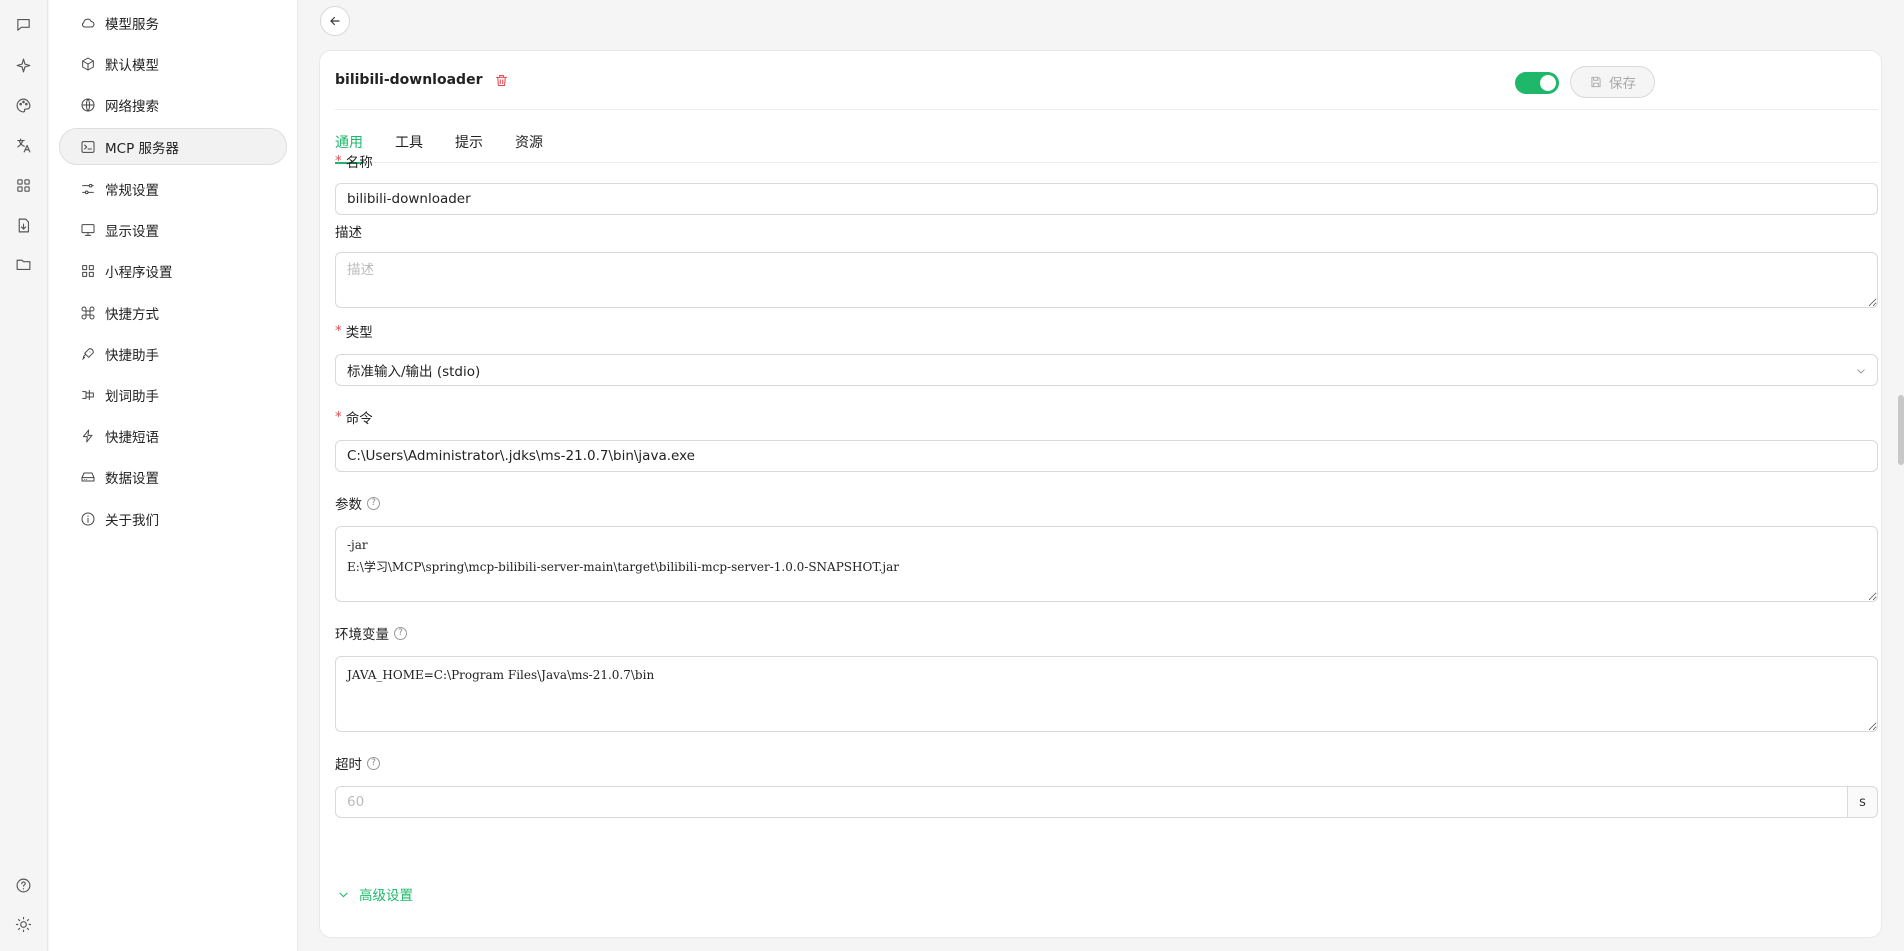 The width and height of the screenshot is (1904, 951). What do you see at coordinates (23, 225) in the screenshot?
I see `file-icon` at bounding box center [23, 225].